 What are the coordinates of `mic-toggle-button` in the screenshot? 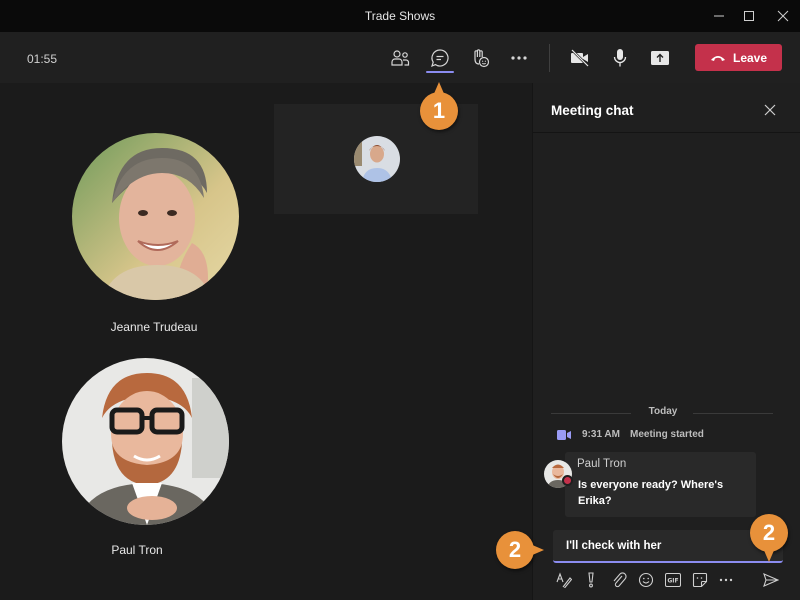 It's located at (620, 58).